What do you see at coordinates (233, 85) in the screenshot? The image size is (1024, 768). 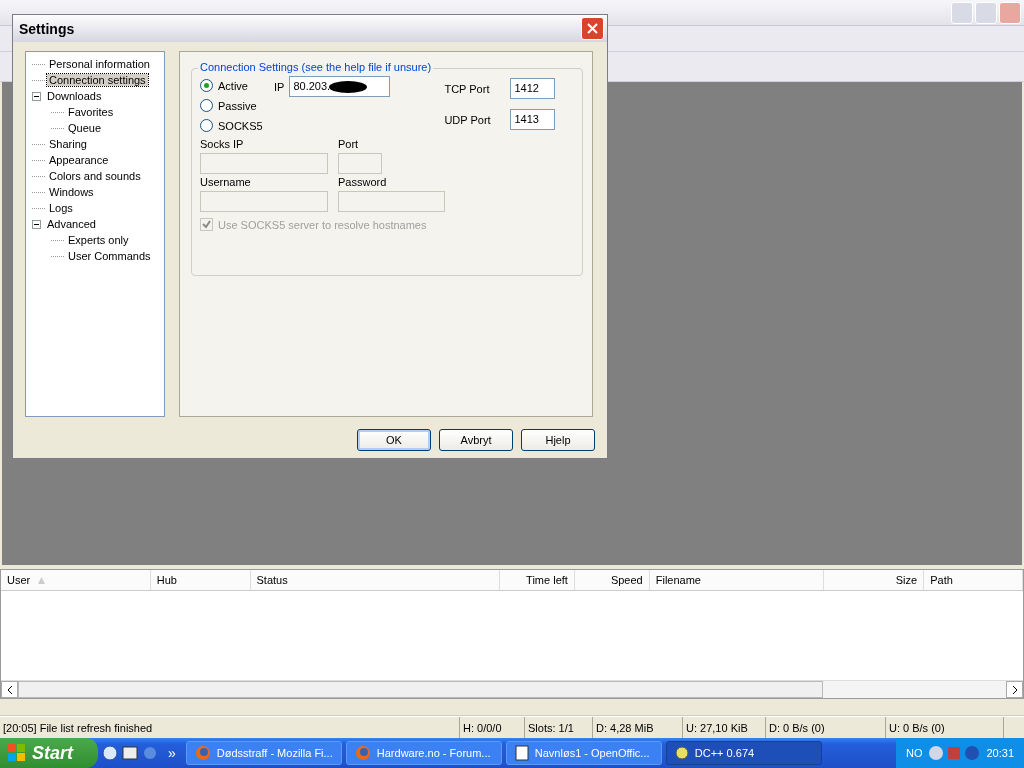 I see `radio-label: Active` at bounding box center [233, 85].